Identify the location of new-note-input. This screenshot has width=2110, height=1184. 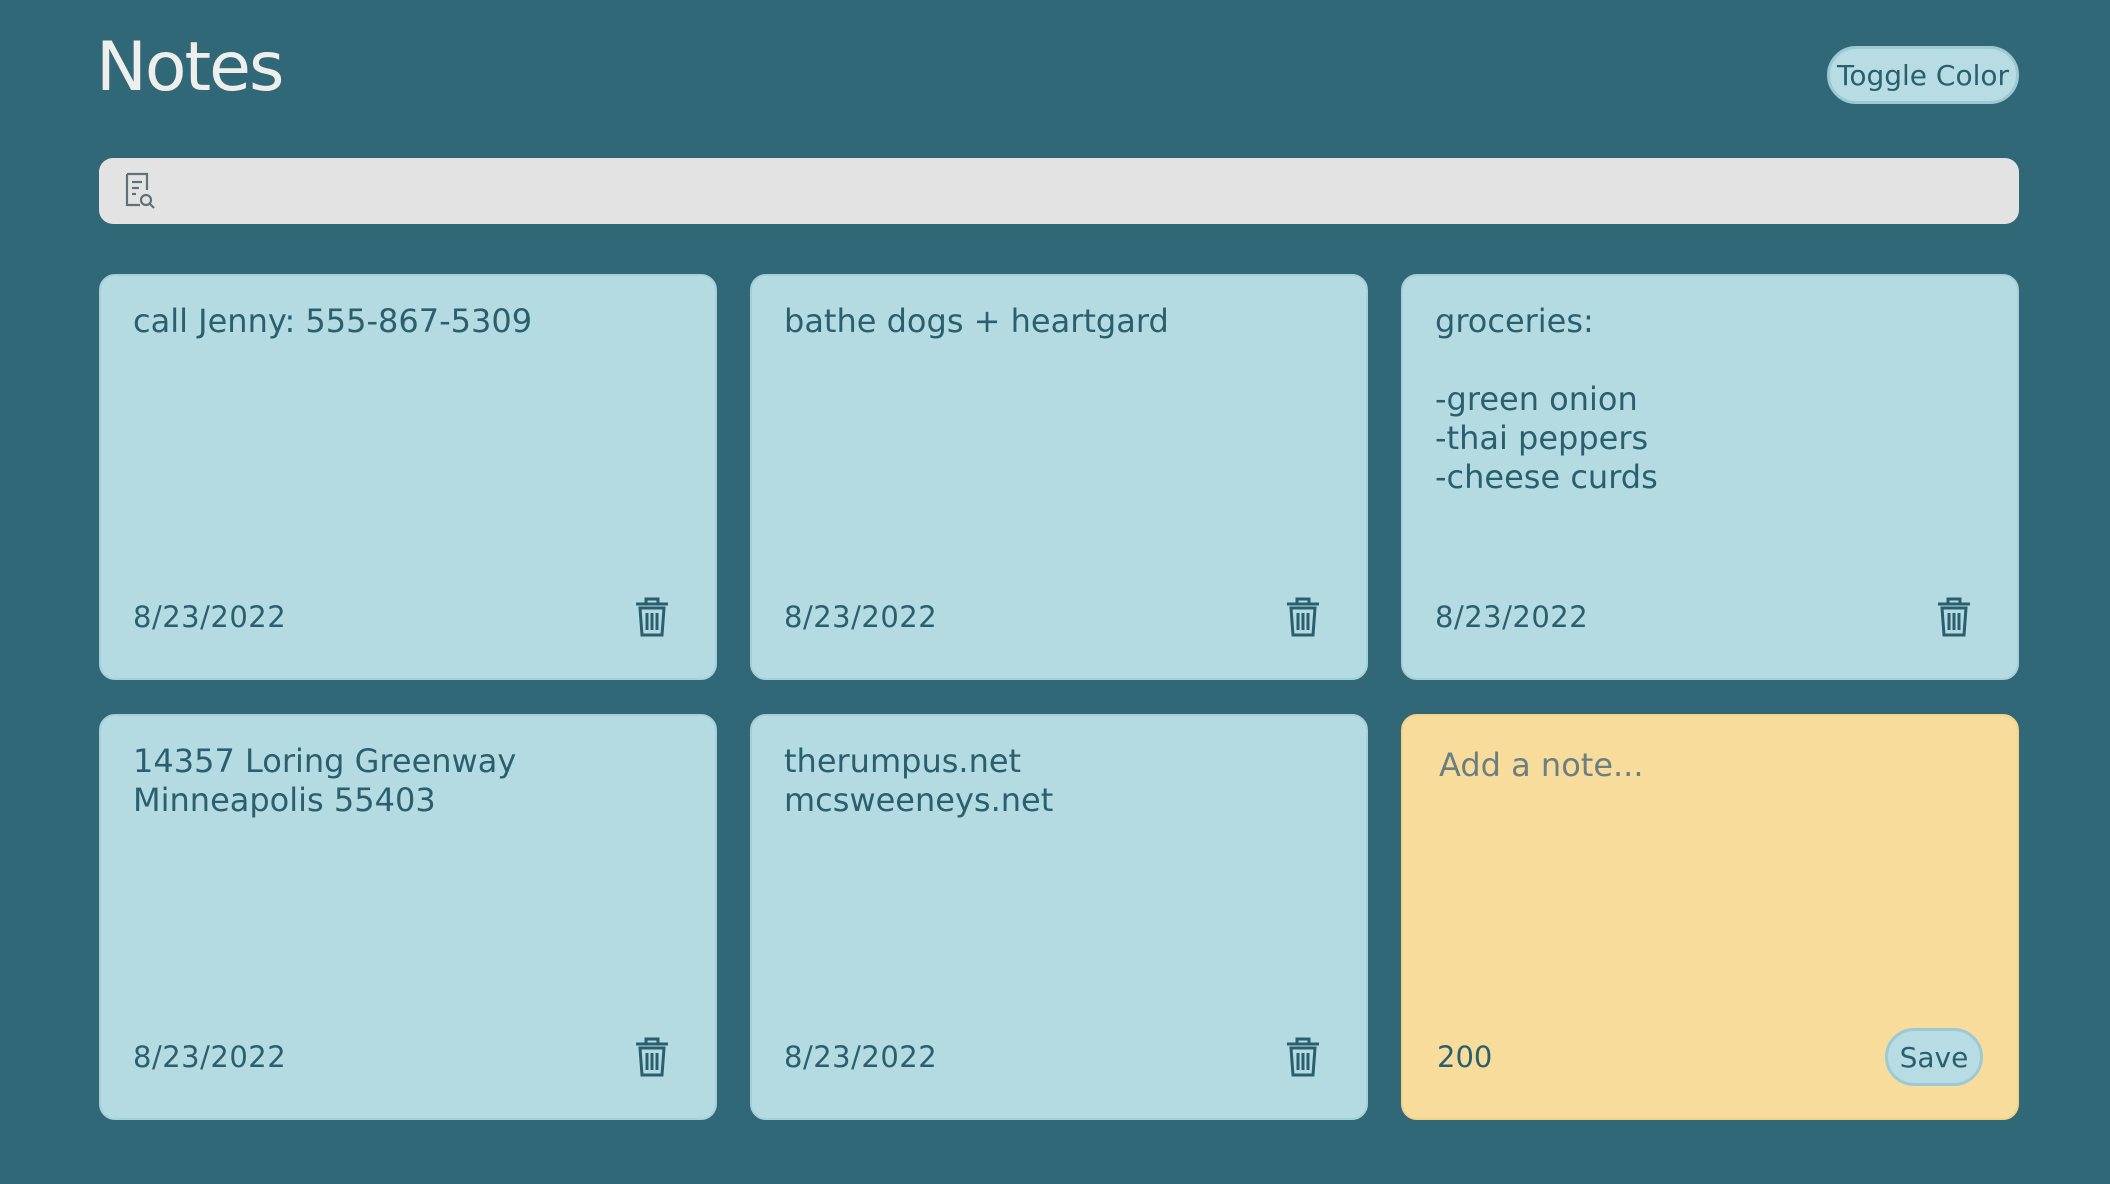
(1710, 877).